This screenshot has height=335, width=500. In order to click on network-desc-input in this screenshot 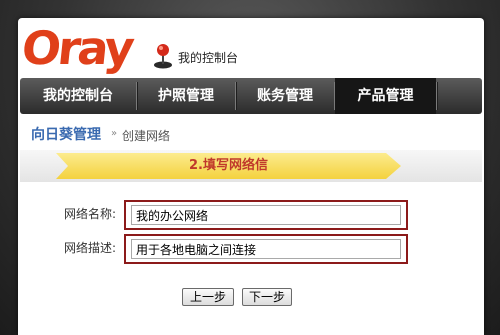, I will do `click(266, 249)`.